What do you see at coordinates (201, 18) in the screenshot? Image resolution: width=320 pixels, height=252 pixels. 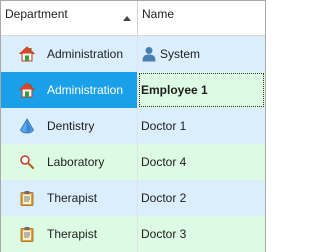 I see `column-header-name: Name` at bounding box center [201, 18].